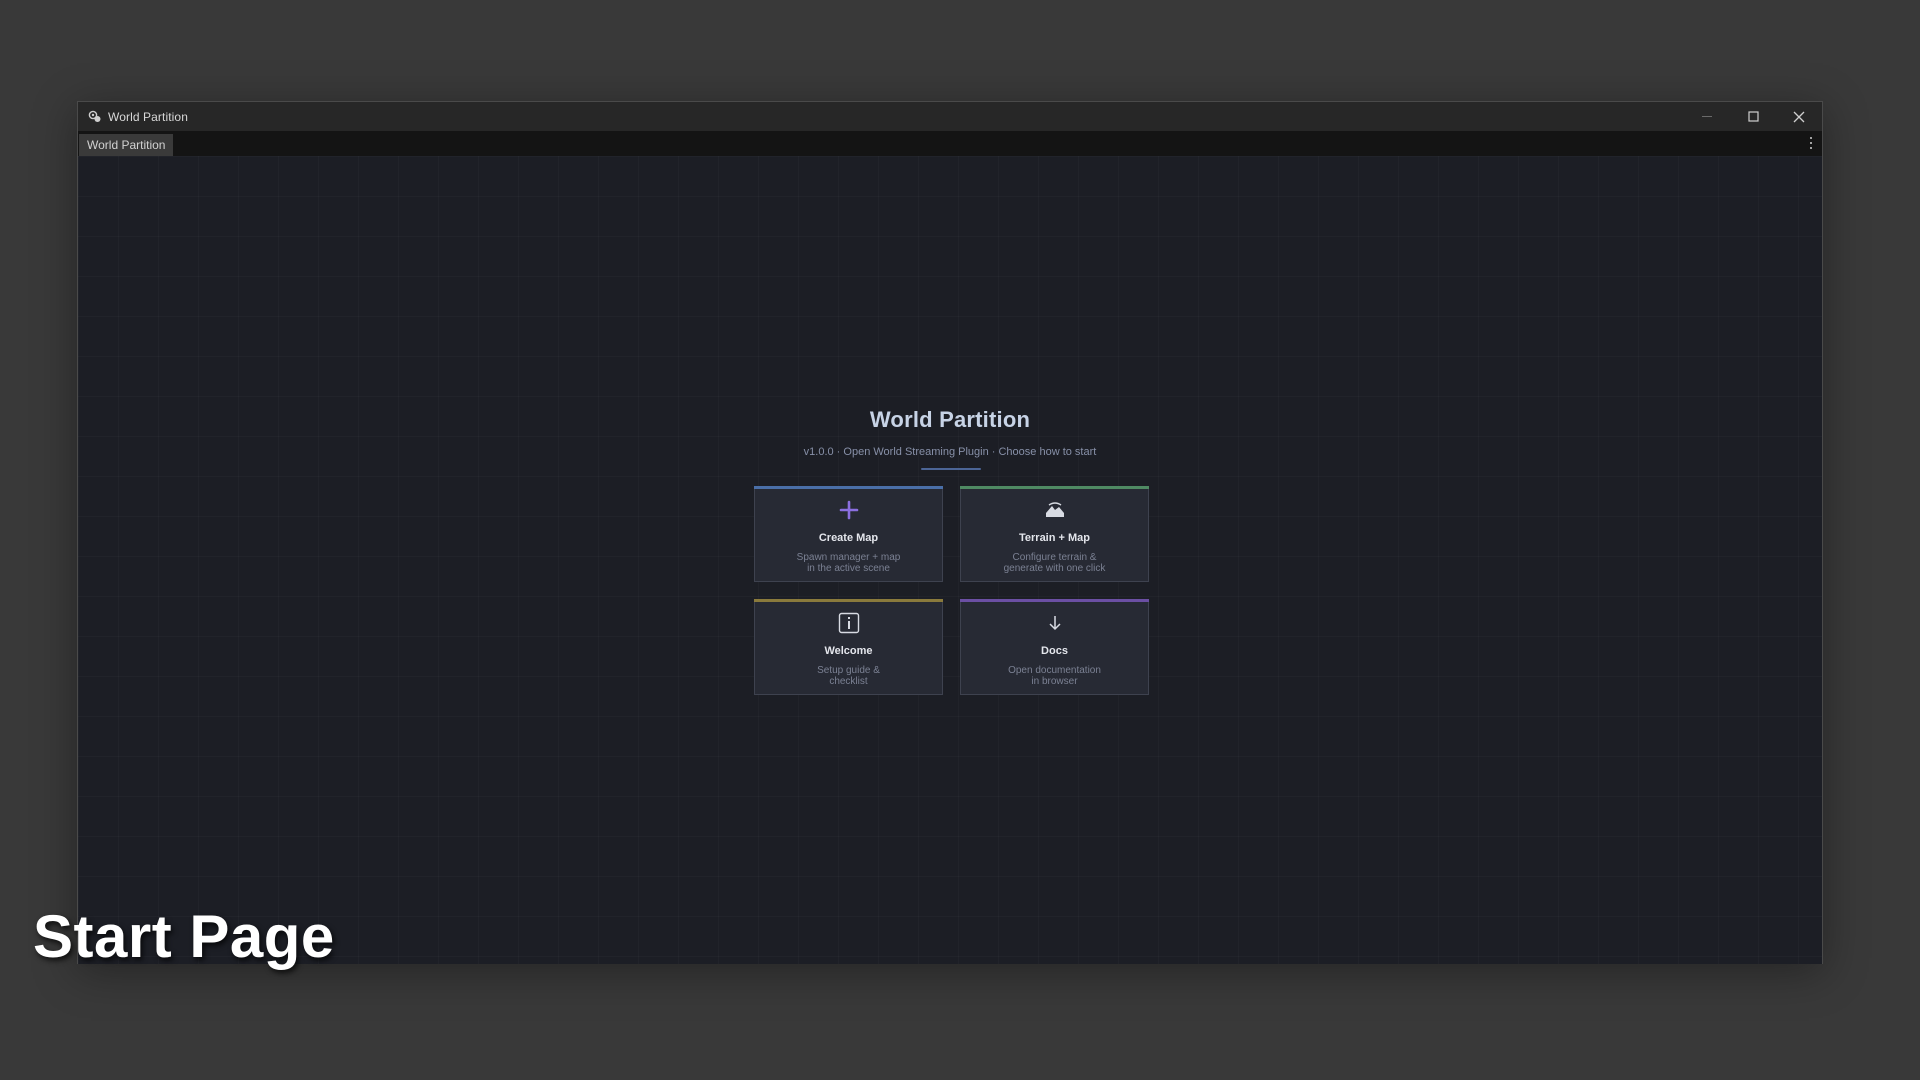 The image size is (1920, 1080). I want to click on caption-overlay: Start Page, so click(184, 936).